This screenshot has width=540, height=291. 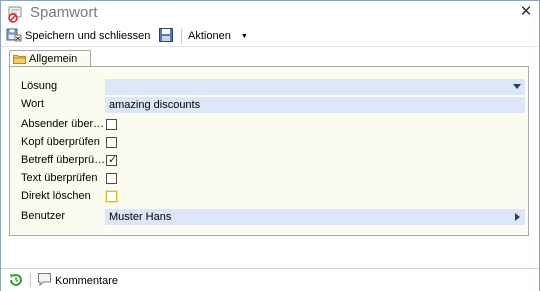 I want to click on text-label: Text überprüfen, so click(x=59, y=178).